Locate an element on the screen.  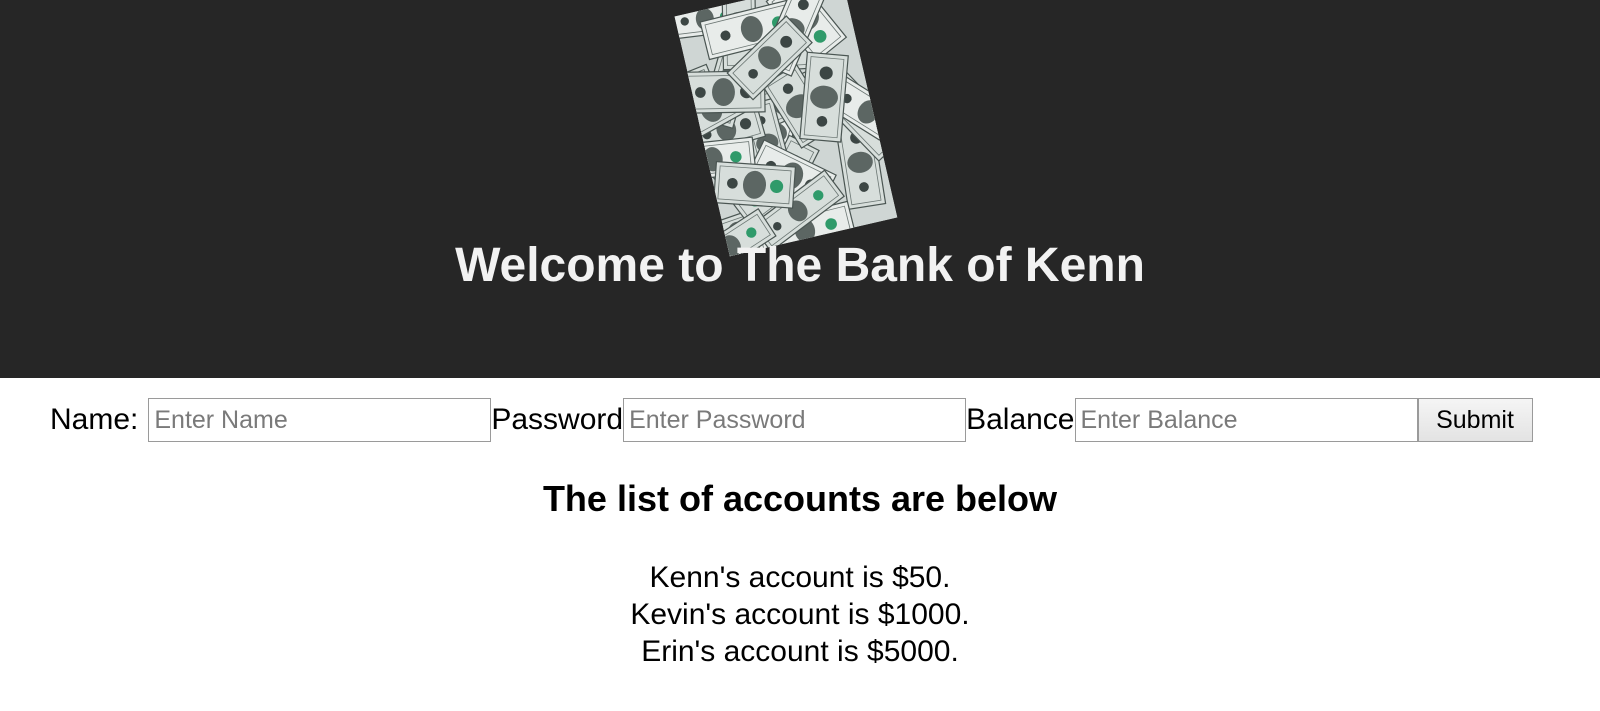
password-label: Password is located at coordinates (557, 419).